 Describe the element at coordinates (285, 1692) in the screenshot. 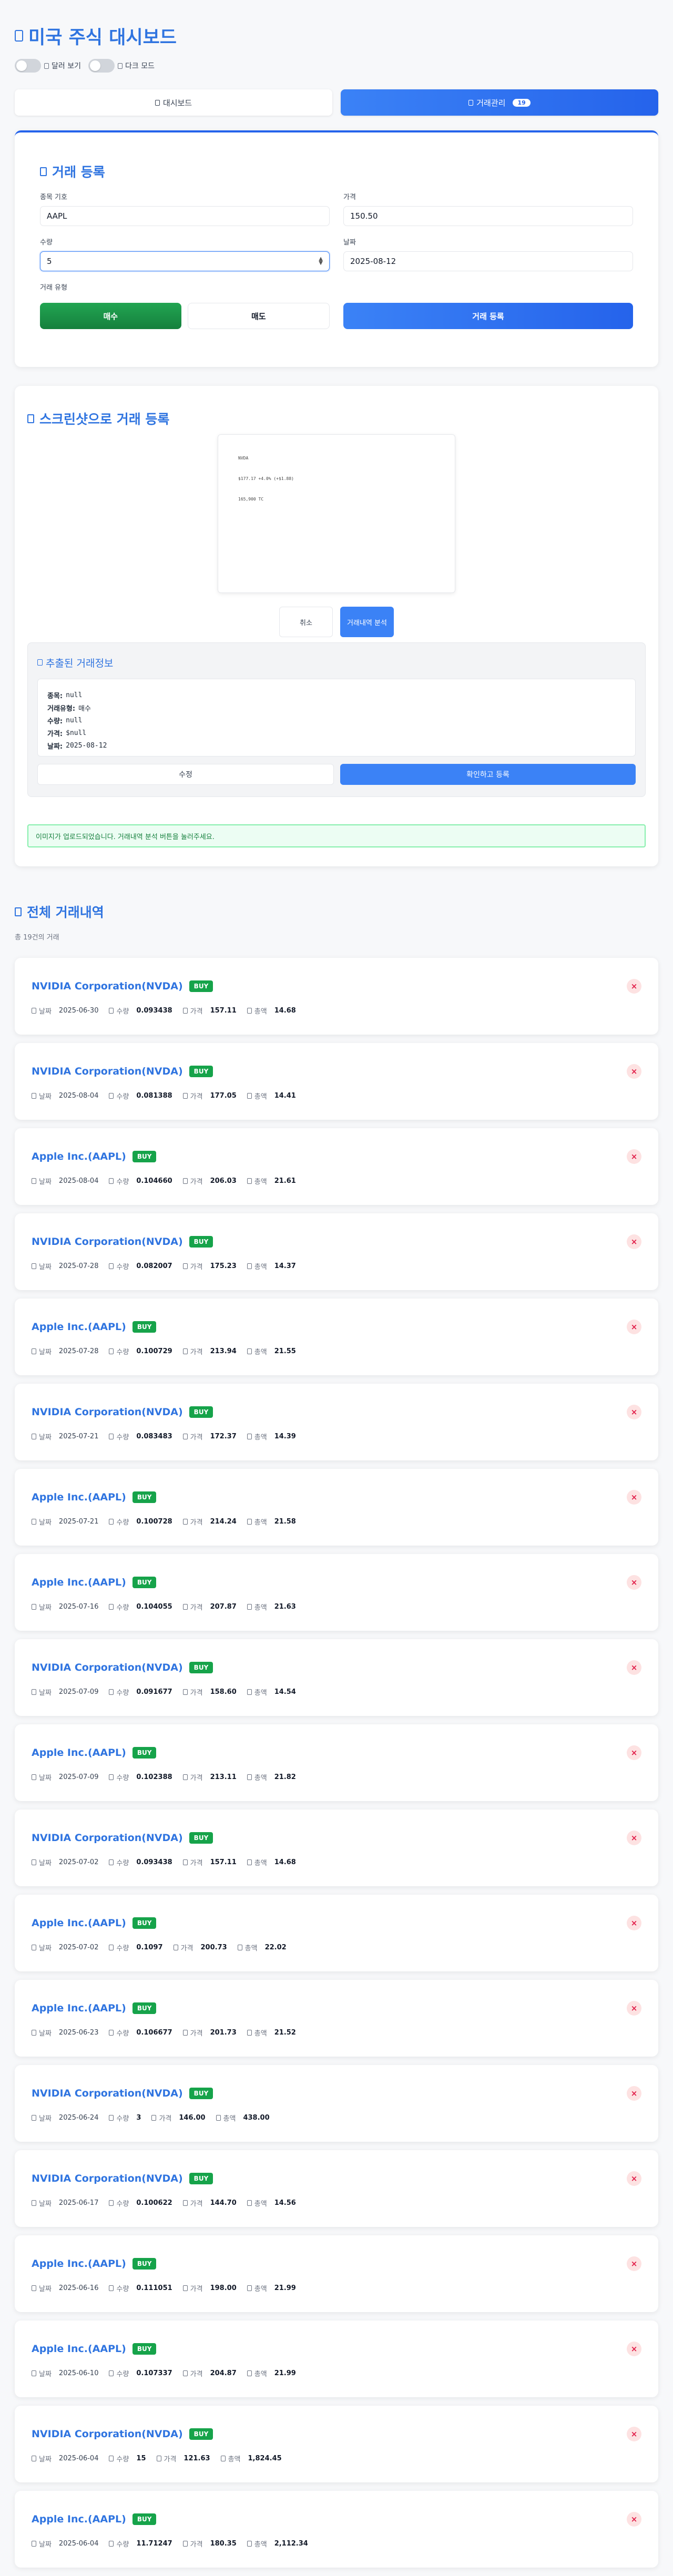

I see `transaction-total: 14.54` at that location.